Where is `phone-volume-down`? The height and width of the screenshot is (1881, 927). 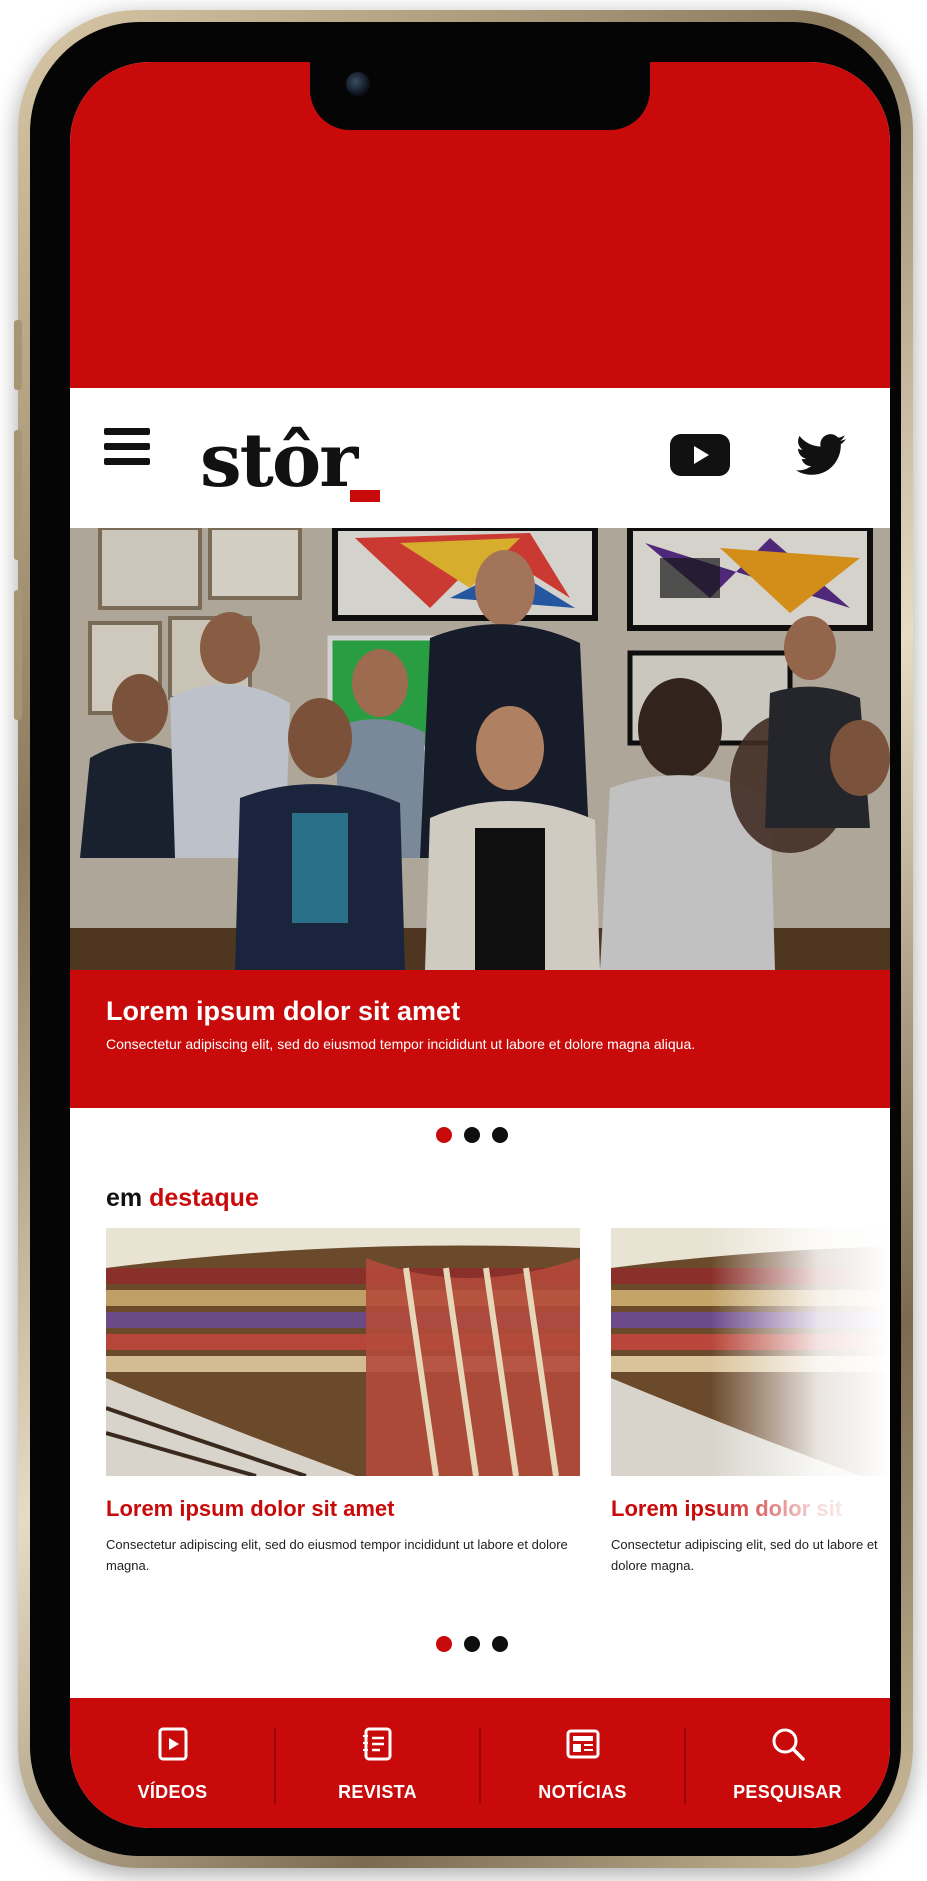
phone-volume-down is located at coordinates (18, 655).